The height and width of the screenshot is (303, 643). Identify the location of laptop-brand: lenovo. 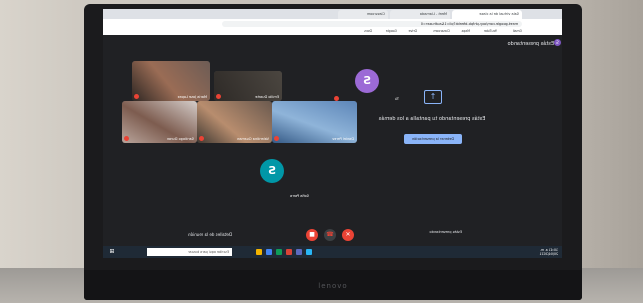
(333, 286).